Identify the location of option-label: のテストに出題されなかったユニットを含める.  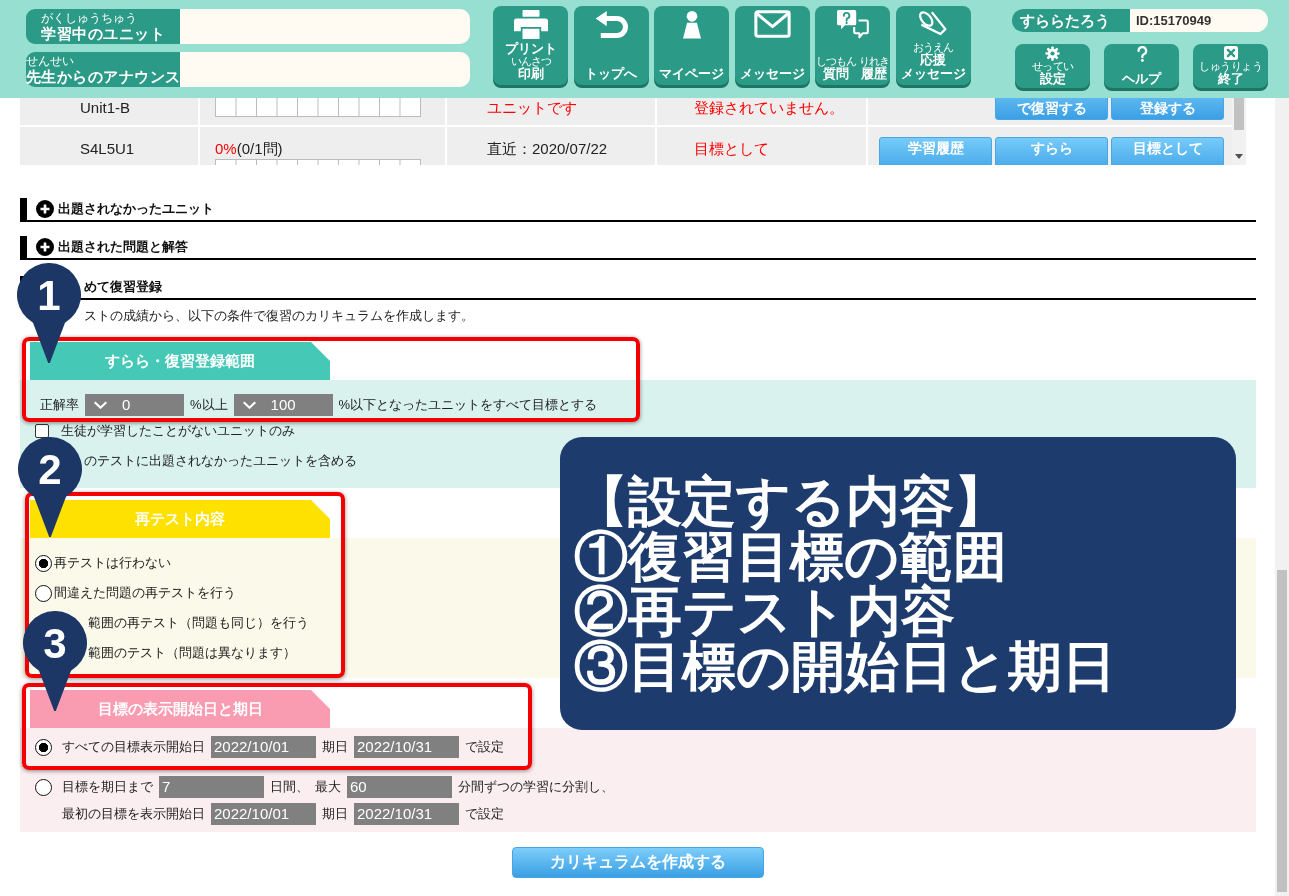
(220, 461).